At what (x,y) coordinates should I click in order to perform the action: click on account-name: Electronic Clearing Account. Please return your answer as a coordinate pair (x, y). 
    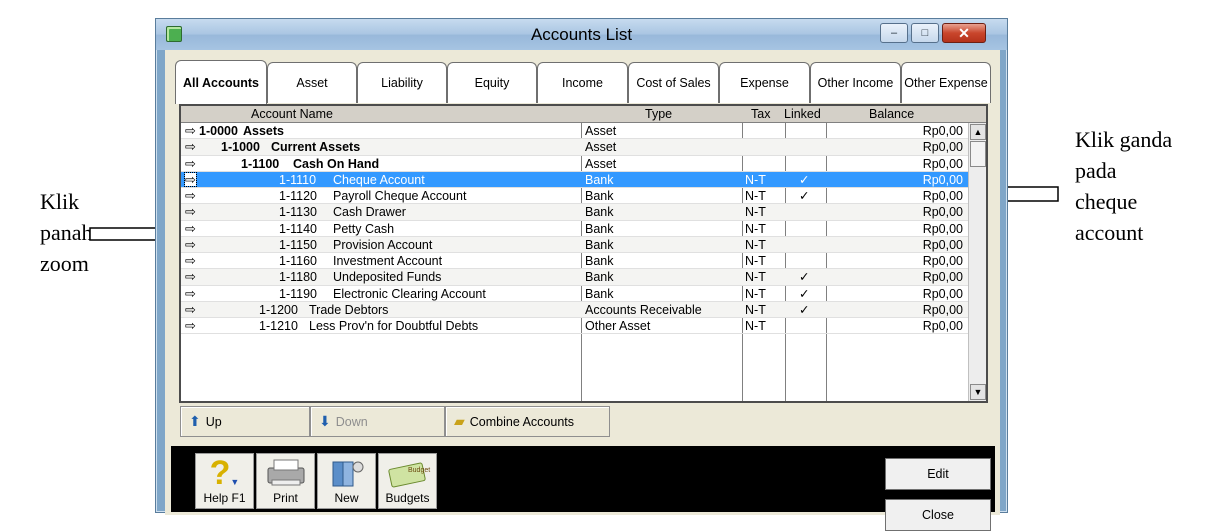
    Looking at the image, I should click on (409, 293).